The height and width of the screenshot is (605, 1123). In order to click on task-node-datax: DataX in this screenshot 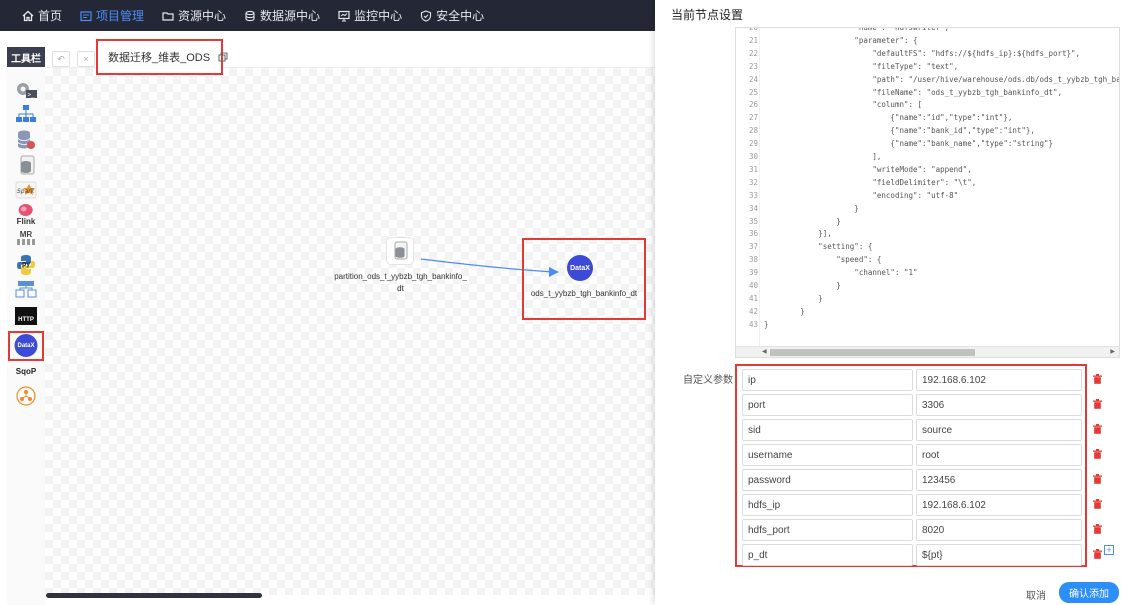, I will do `click(580, 268)`.